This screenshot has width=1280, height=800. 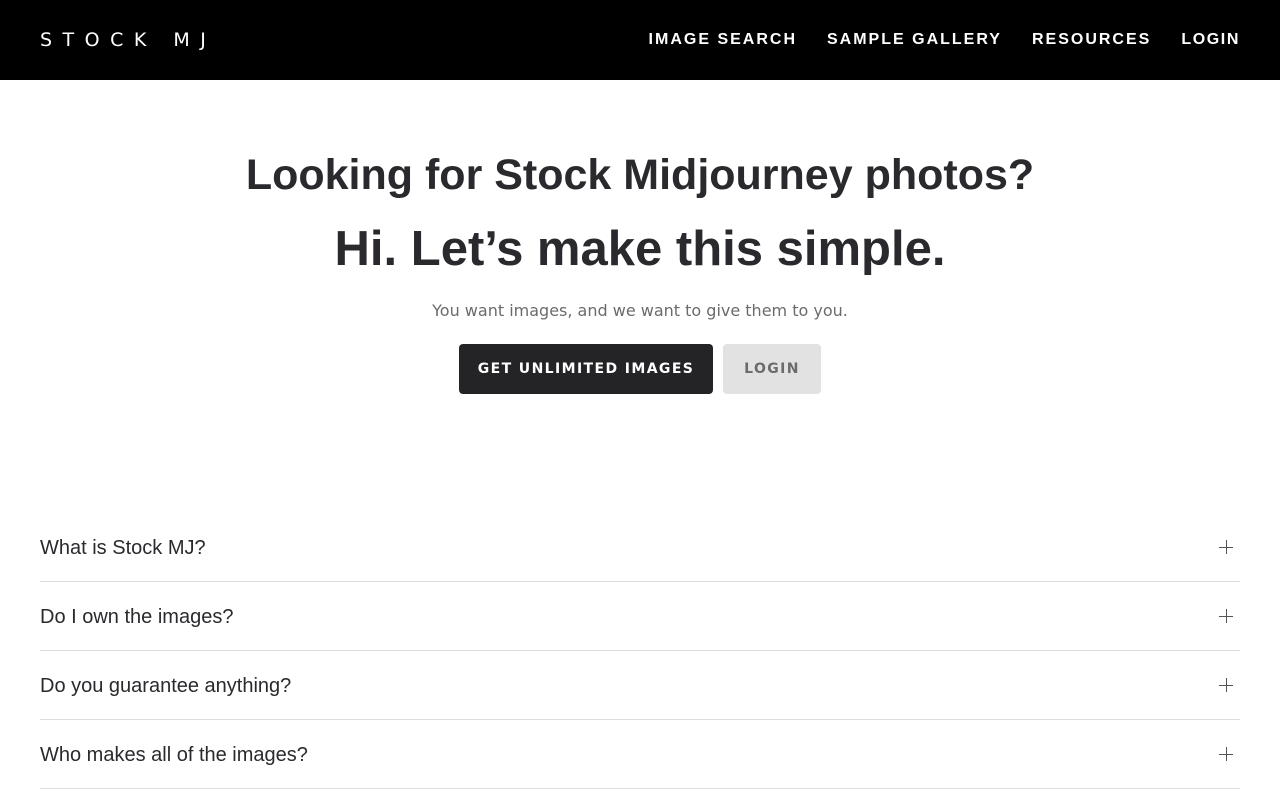 I want to click on nav-resources: RESOURCES, so click(x=1091, y=40).